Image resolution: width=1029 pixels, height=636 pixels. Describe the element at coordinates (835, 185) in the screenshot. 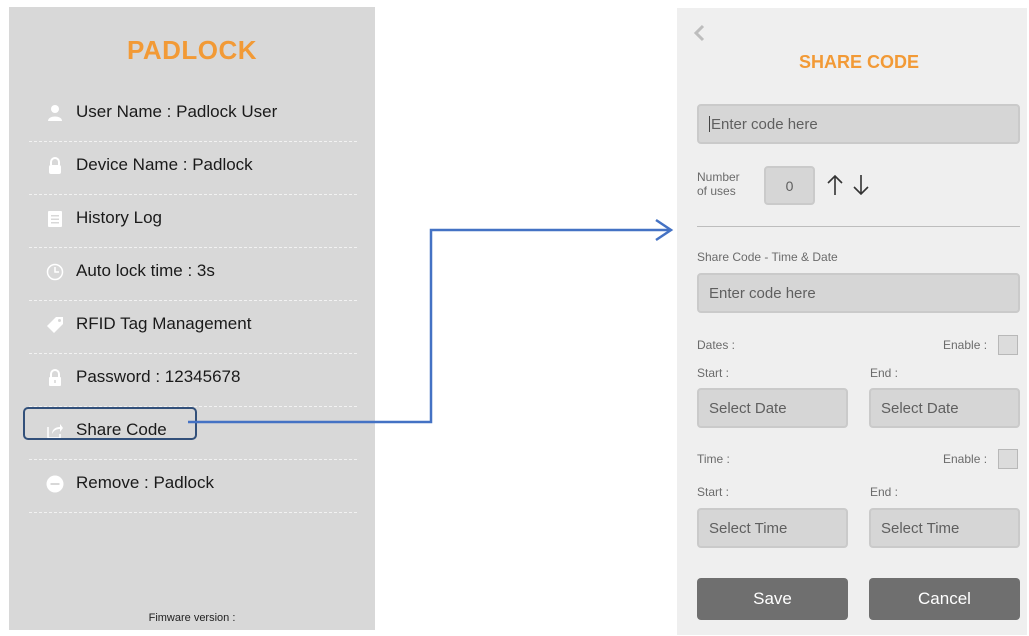

I see `arrow-up-icon` at that location.